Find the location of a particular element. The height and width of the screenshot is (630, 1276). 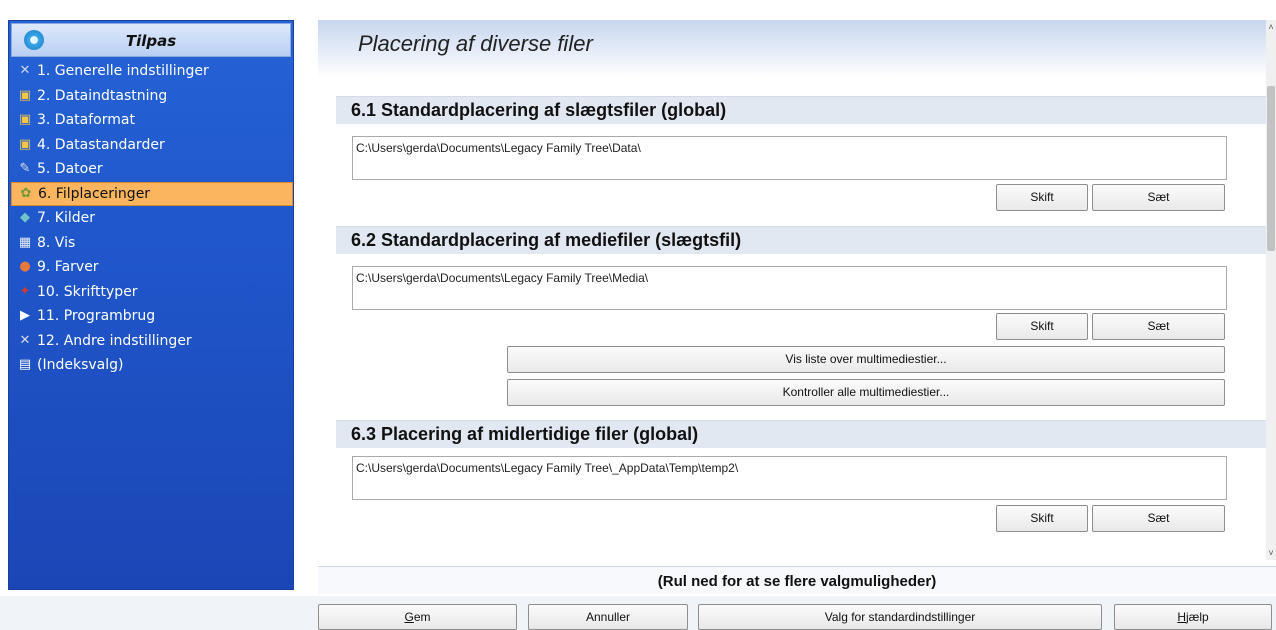

scroll-thumb is located at coordinates (1271, 168).